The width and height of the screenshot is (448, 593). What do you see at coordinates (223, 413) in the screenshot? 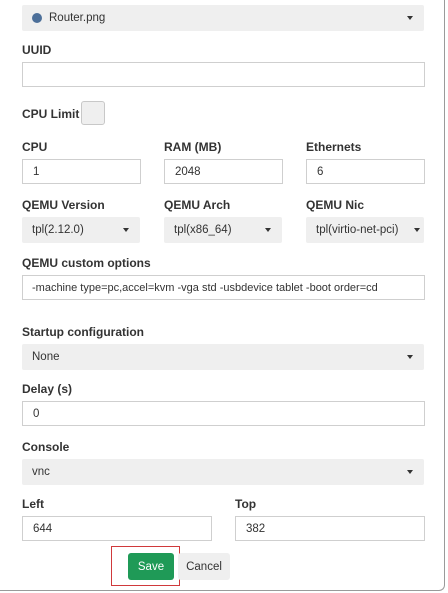
I see `delay-input: 0` at bounding box center [223, 413].